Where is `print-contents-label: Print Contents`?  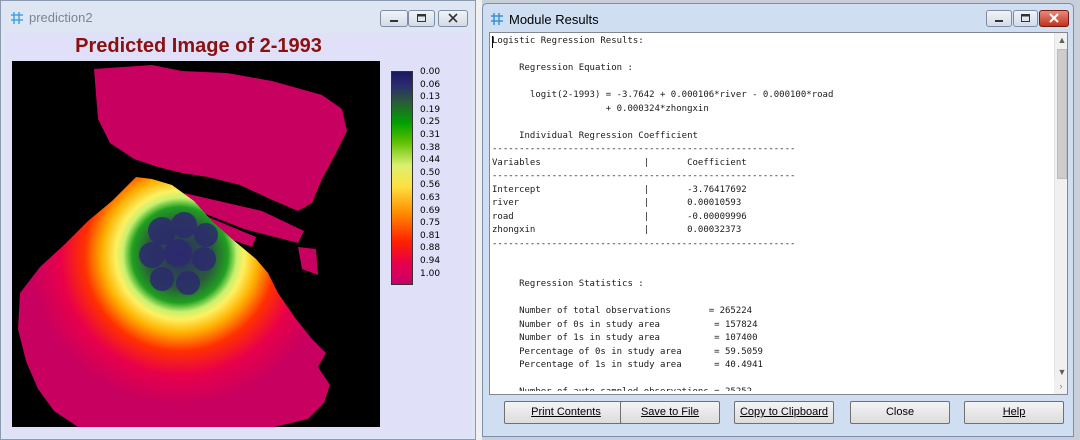 print-contents-label: Print Contents is located at coordinates (566, 412).